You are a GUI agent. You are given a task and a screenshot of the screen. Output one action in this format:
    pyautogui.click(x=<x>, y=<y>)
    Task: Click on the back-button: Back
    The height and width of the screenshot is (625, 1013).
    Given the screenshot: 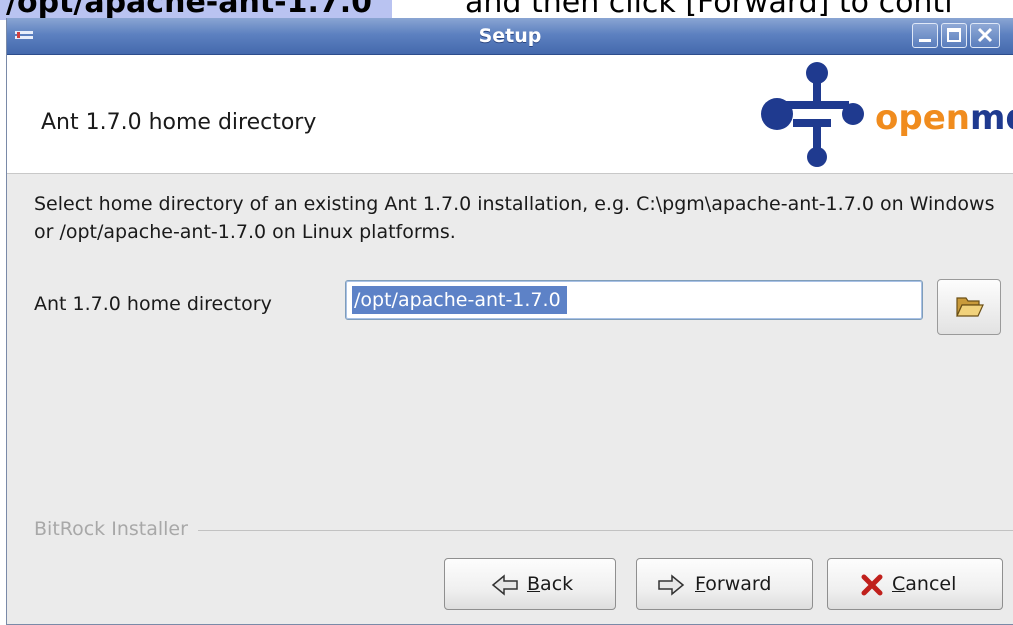 What is the action you would take?
    pyautogui.click(x=530, y=584)
    